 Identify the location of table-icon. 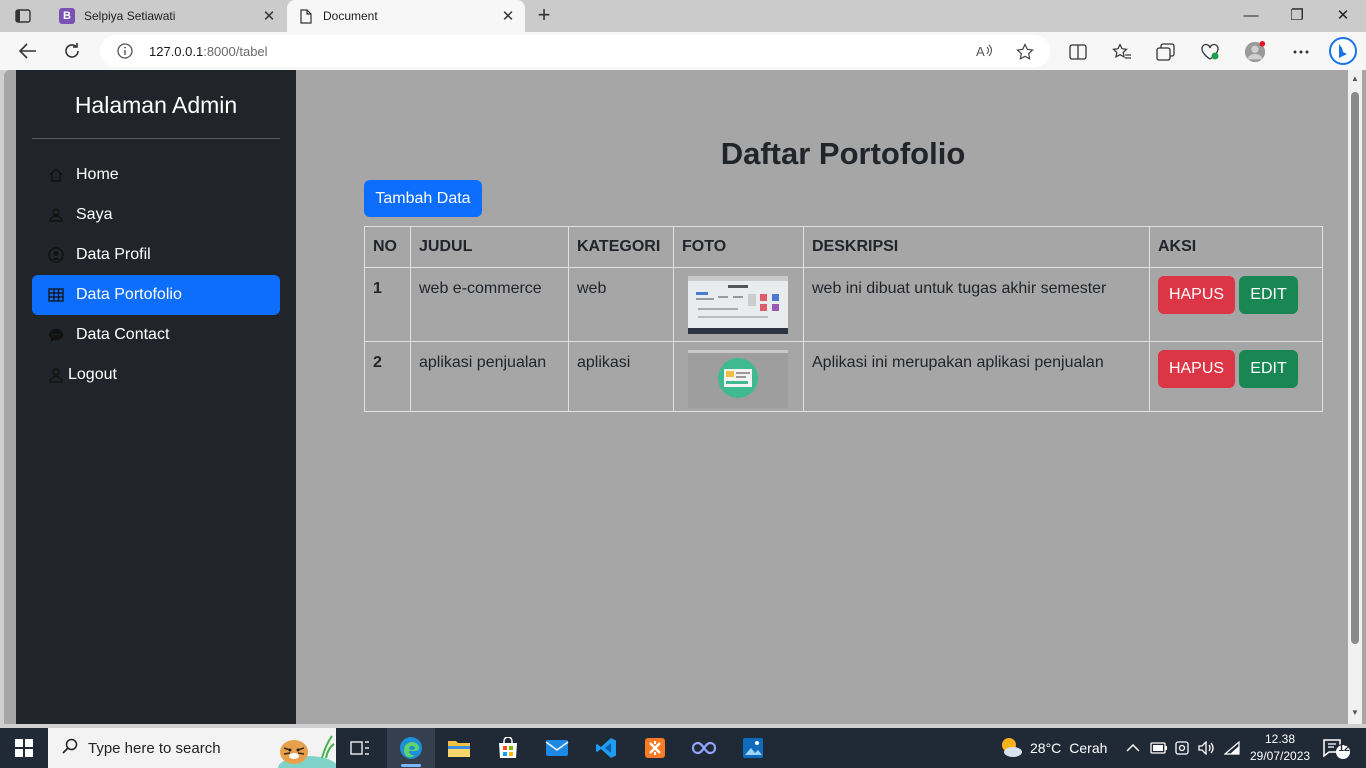
(56, 295).